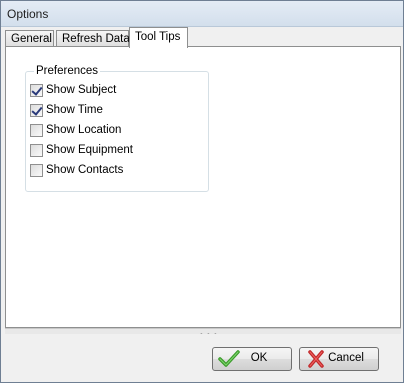 Image resolution: width=404 pixels, height=383 pixels. Describe the element at coordinates (67, 71) in the screenshot. I see `preferences-label: Preferences` at that location.